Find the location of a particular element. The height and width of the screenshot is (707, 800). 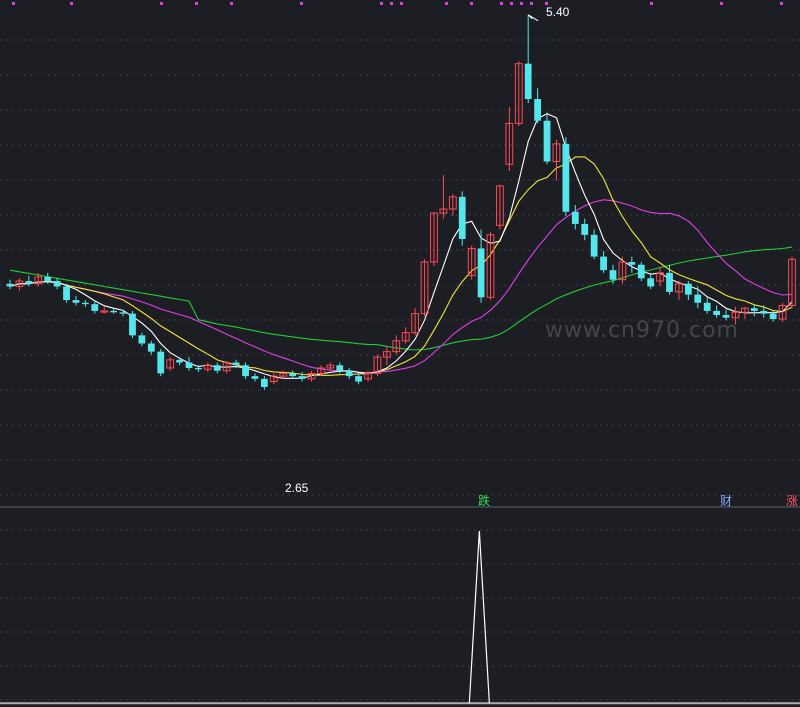

event-tag-finance: 财 is located at coordinates (726, 501).